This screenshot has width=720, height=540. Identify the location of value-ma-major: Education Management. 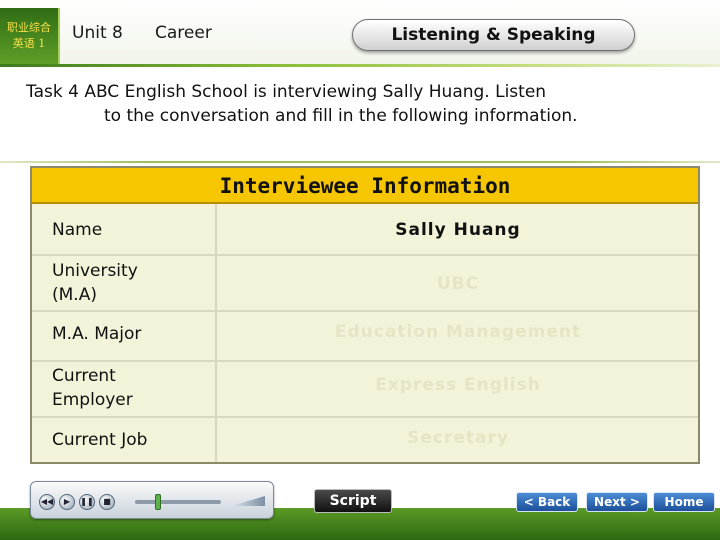
(458, 332).